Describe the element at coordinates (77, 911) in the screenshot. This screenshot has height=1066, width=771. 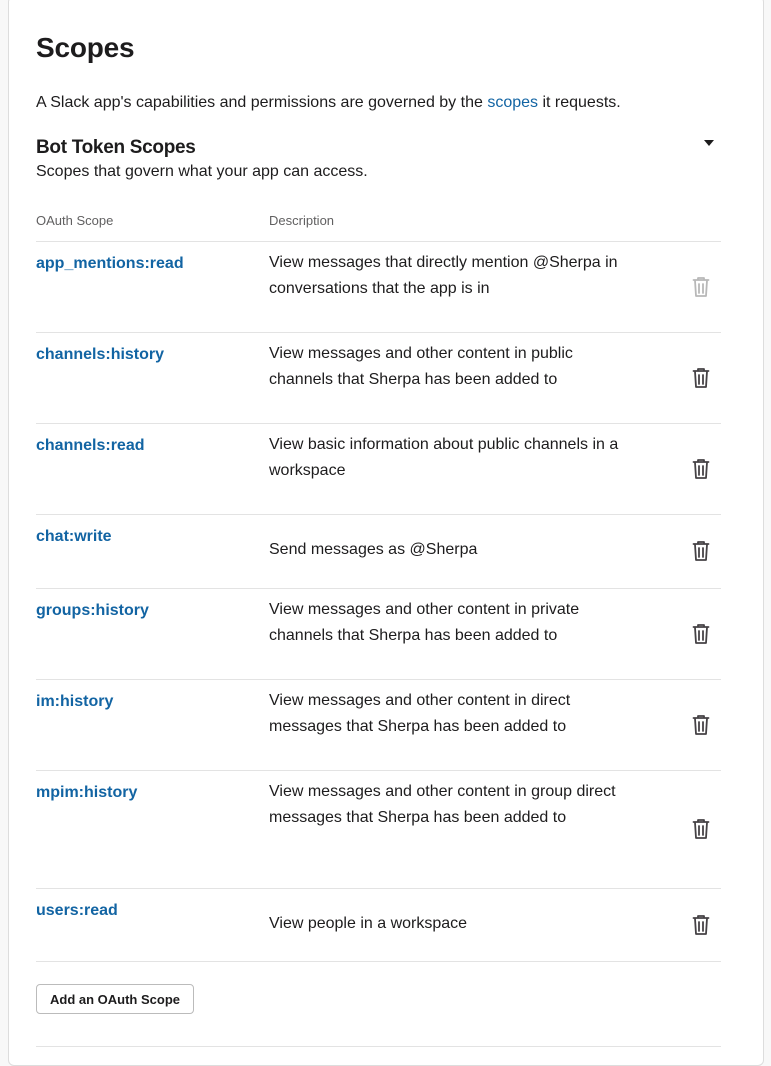
I see `scope-name-link: users:read` at that location.